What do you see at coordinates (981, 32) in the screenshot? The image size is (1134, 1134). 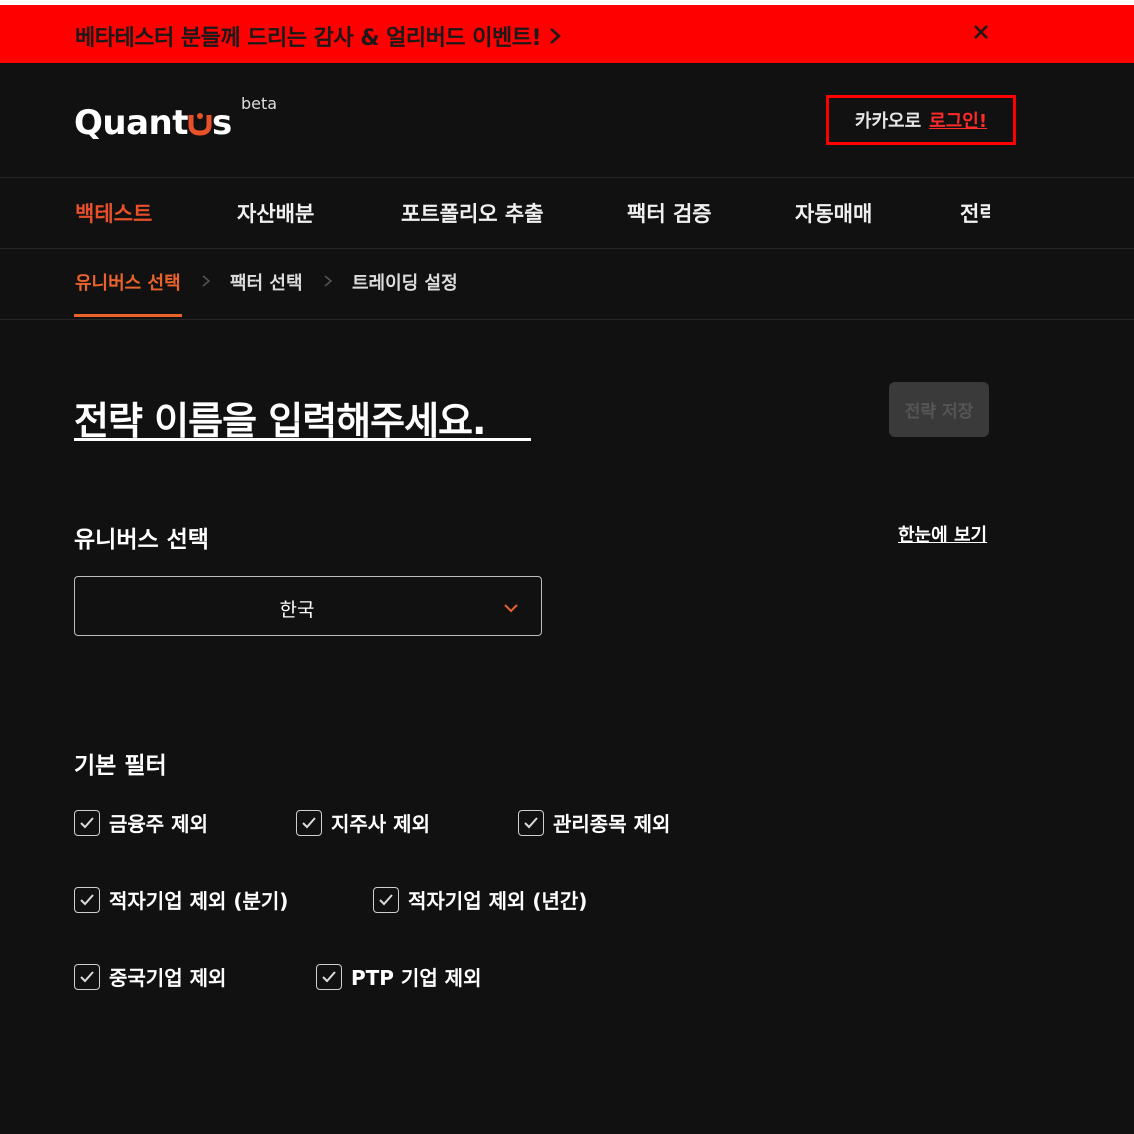 I see `close-icon` at bounding box center [981, 32].